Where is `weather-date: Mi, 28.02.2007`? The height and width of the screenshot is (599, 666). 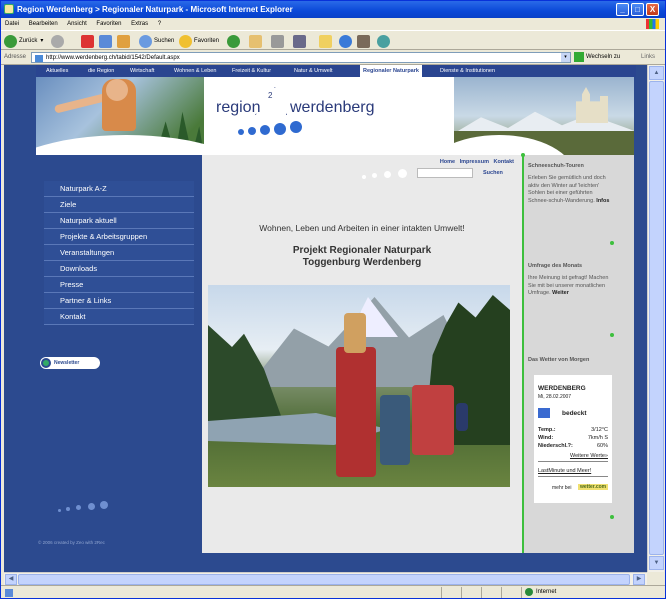
weather-date: Mi, 28.02.2007 is located at coordinates (555, 397).